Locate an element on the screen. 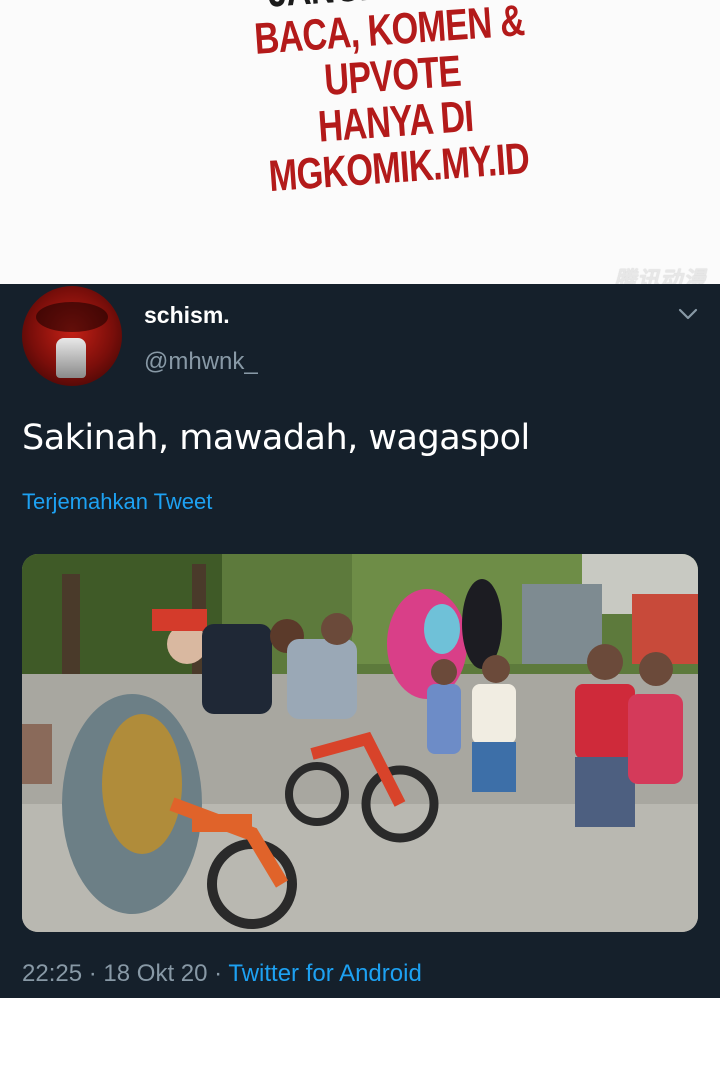 Image resolution: width=720 pixels, height=1085 pixels. tweet-source: Twitter for Android is located at coordinates (324, 973).